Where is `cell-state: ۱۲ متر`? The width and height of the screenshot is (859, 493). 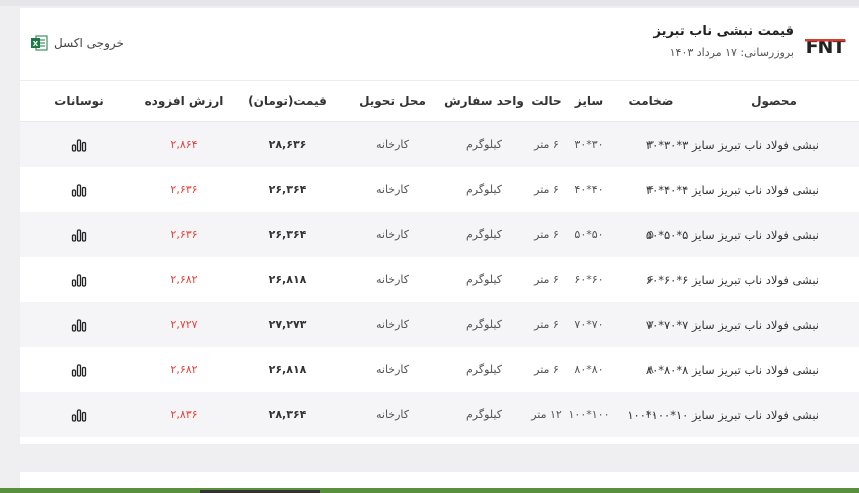 cell-state: ۱۲ متر is located at coordinates (546, 414).